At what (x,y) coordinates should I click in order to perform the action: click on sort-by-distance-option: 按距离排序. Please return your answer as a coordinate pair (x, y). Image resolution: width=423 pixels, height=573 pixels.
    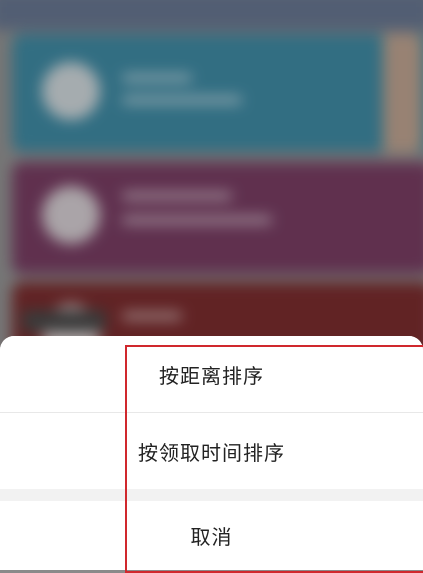
    Looking at the image, I should click on (211, 374).